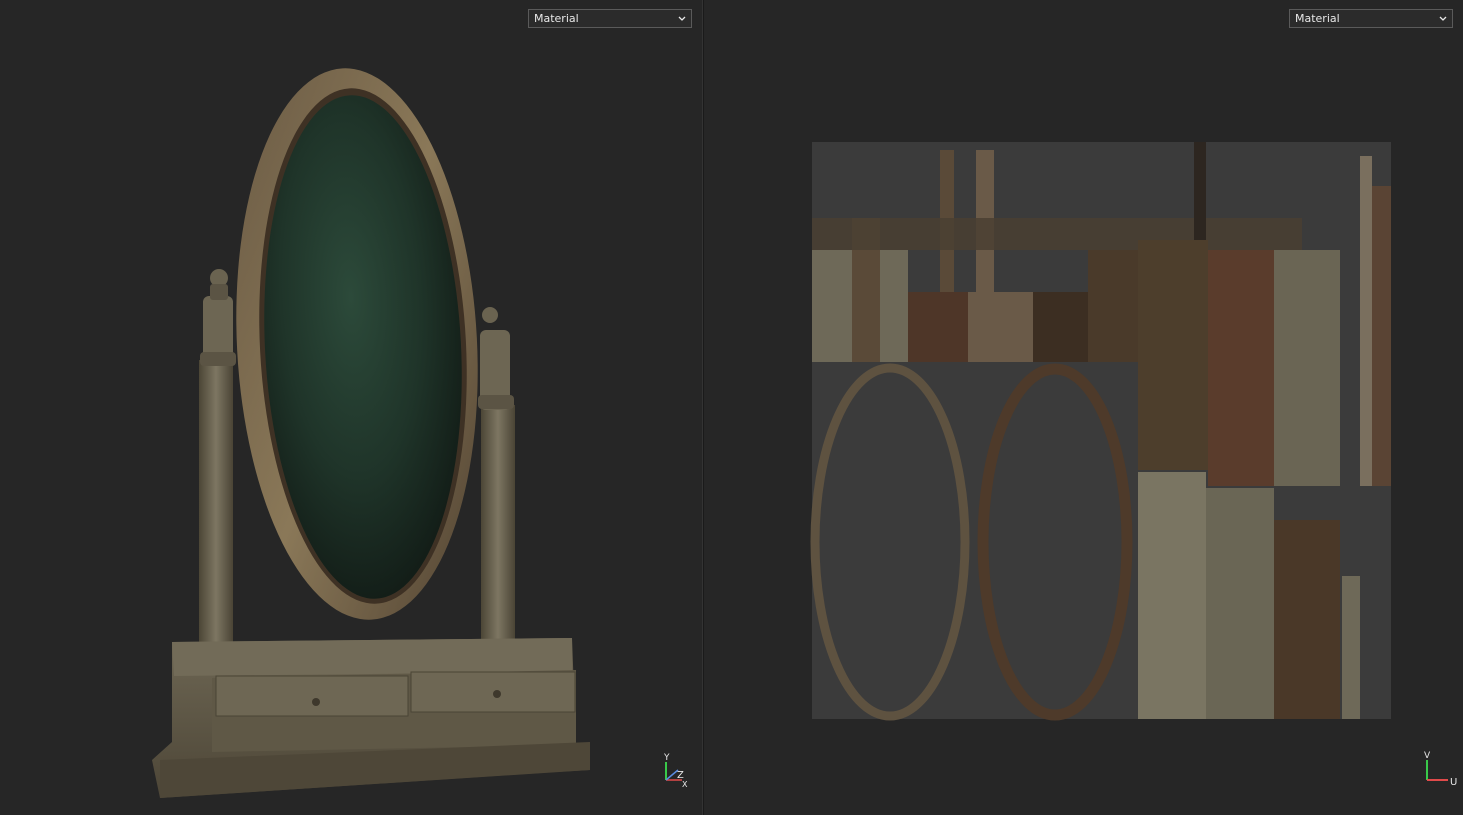 Image resolution: width=1463 pixels, height=815 pixels. What do you see at coordinates (666, 758) in the screenshot?
I see `axis-label-y: Y` at bounding box center [666, 758].